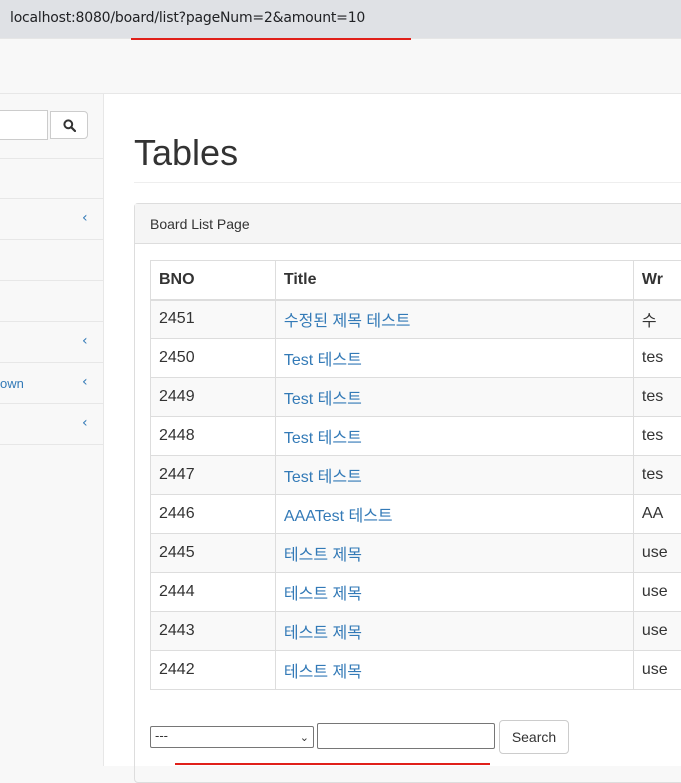 The width and height of the screenshot is (681, 783). Describe the element at coordinates (406, 736) in the screenshot. I see `search-keyword-input` at that location.